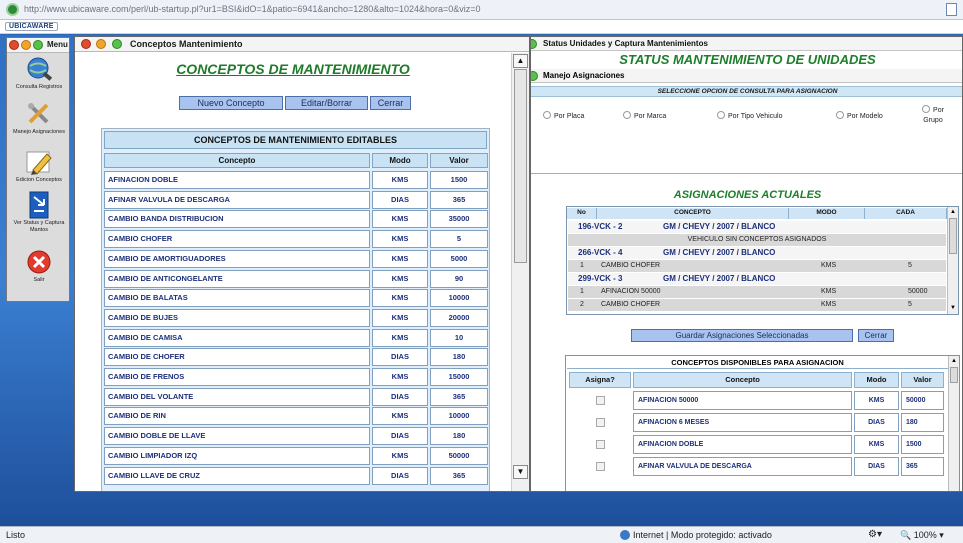  I want to click on menu-titlebar: Menu, so click(38, 45).